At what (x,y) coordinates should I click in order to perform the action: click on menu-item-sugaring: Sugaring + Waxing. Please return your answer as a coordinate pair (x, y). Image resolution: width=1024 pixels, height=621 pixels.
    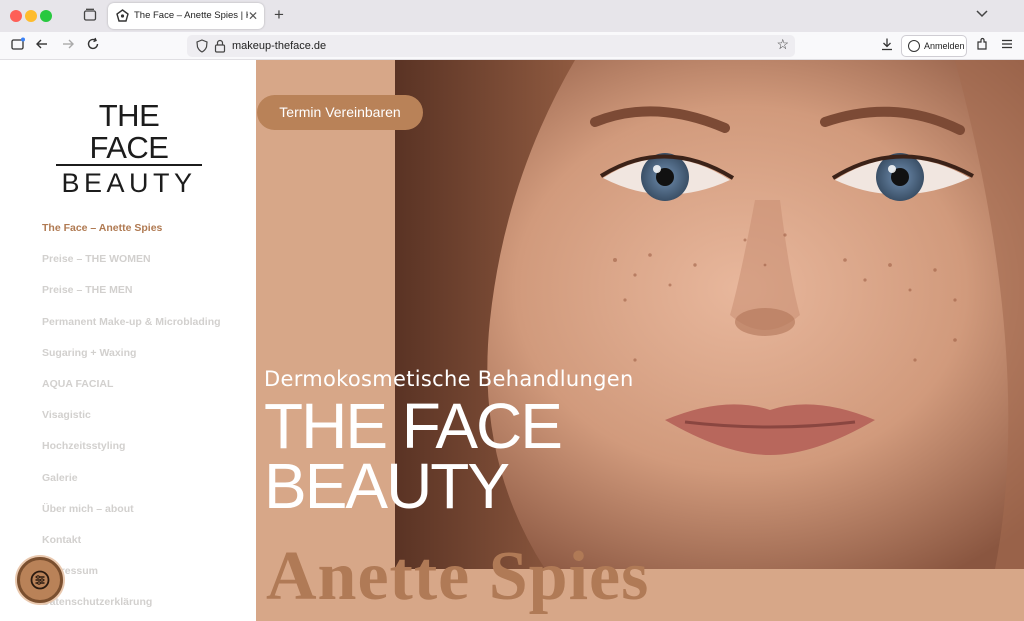
    Looking at the image, I should click on (131, 360).